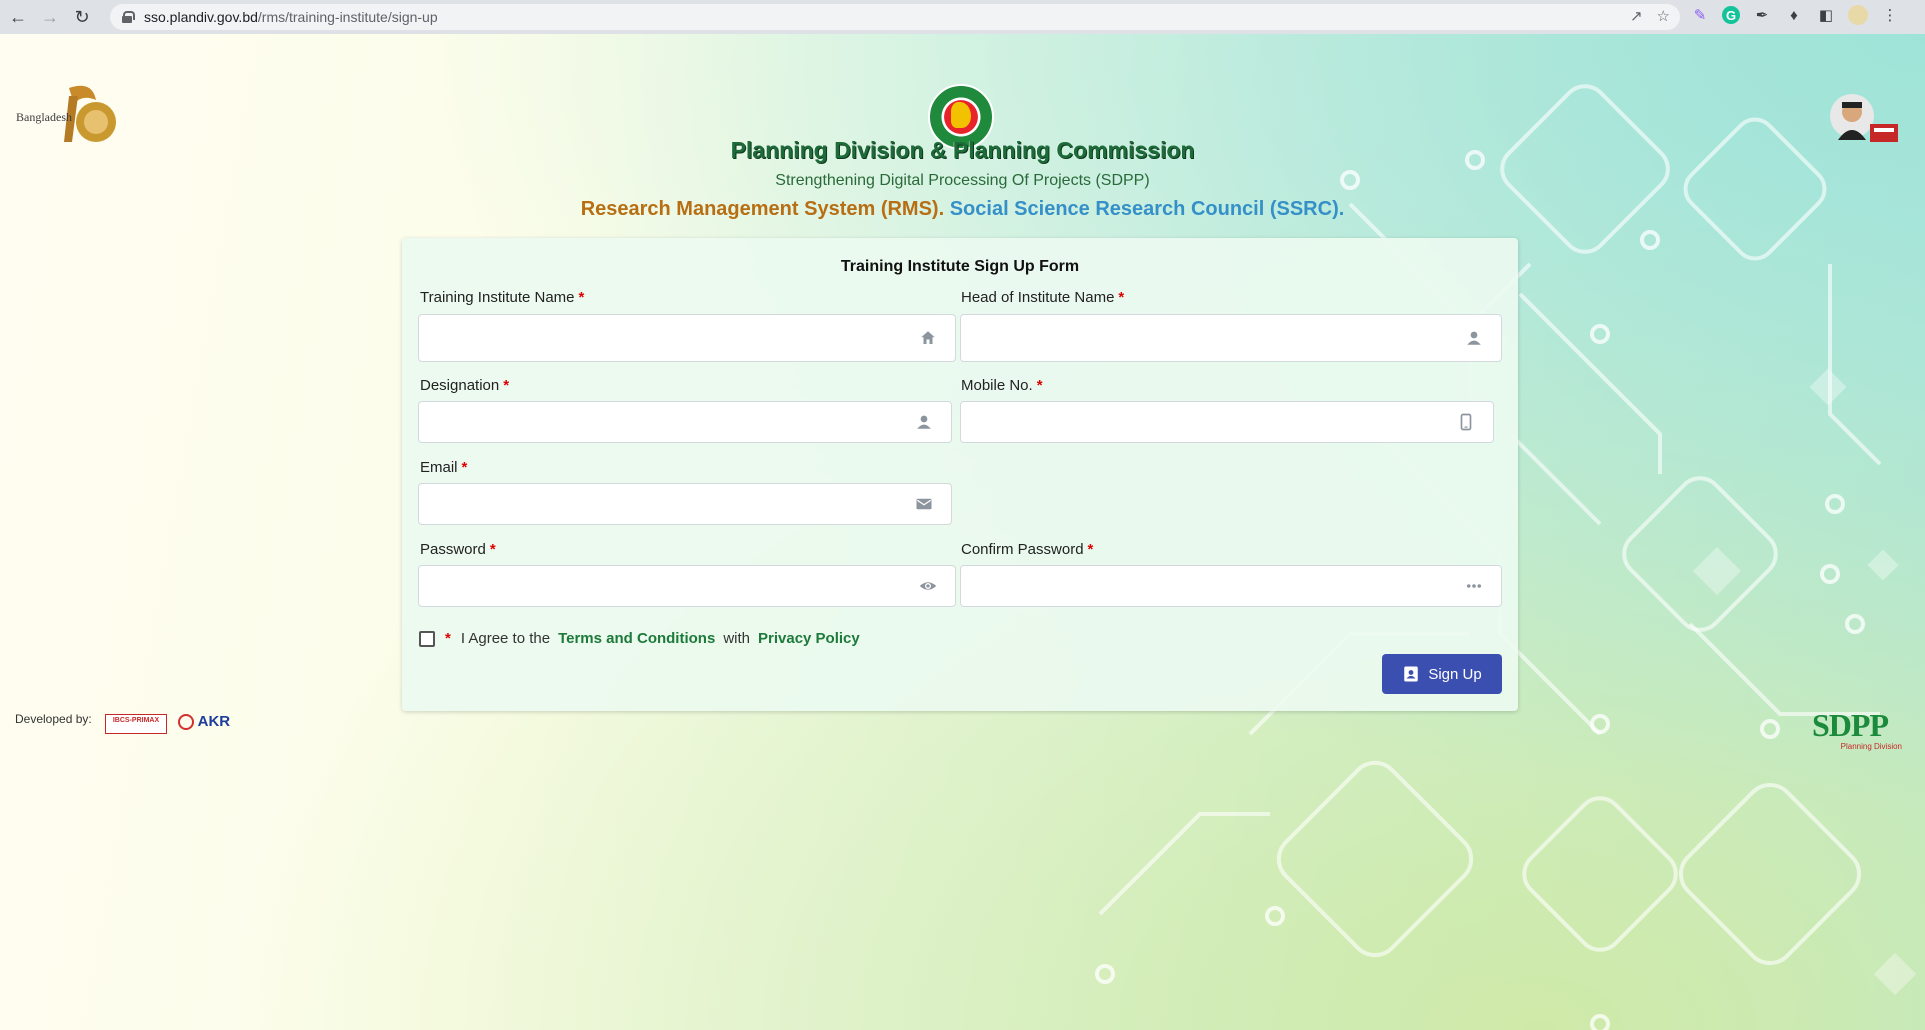  Describe the element at coordinates (924, 504) in the screenshot. I see `mail-icon` at that location.